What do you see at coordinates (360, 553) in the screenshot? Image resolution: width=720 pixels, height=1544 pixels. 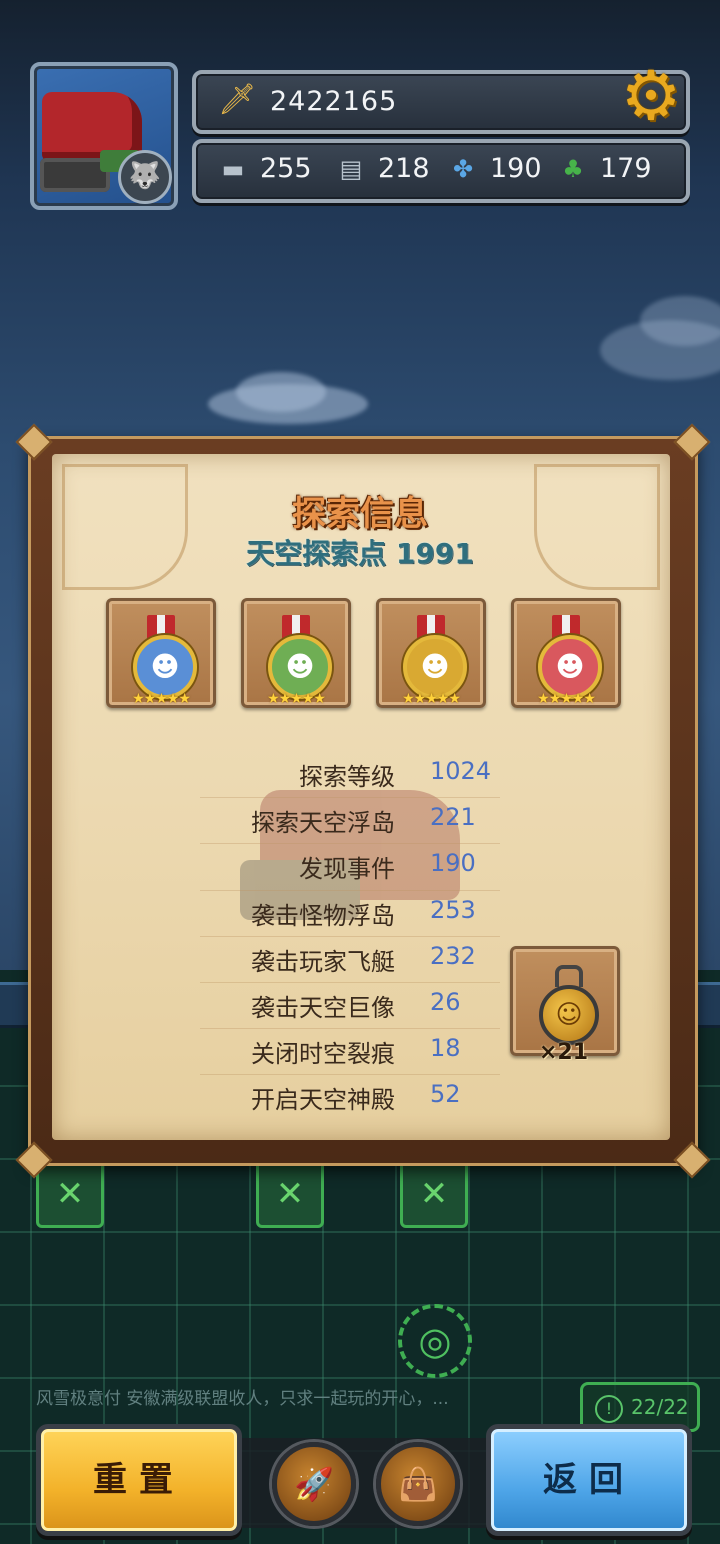 I see `panel-subtitle: 天空探索点 1991` at bounding box center [360, 553].